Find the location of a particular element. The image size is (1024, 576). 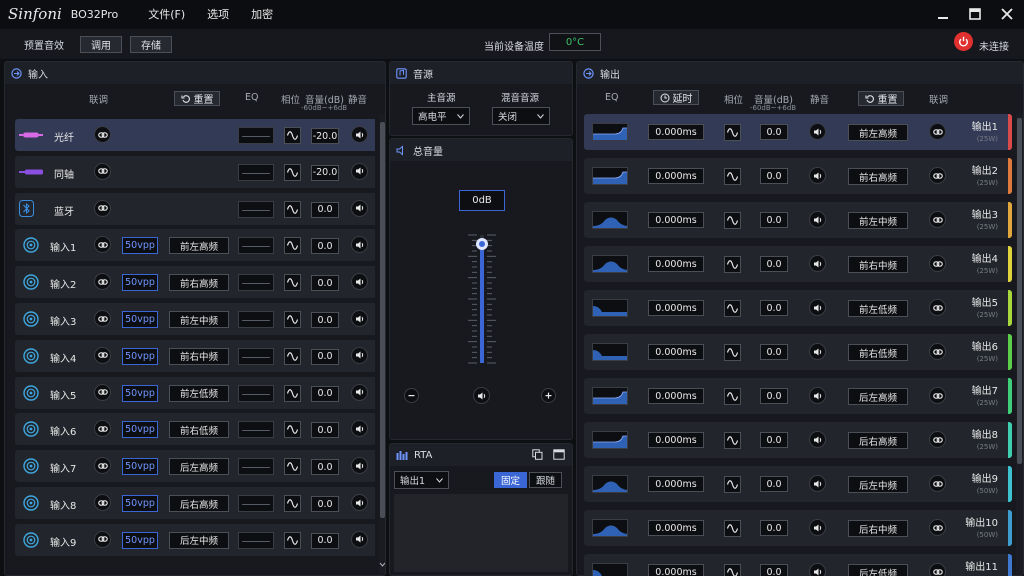

output-row: 0.000ms 0.0 后左高频 输出7 (25W) is located at coordinates (798, 396).